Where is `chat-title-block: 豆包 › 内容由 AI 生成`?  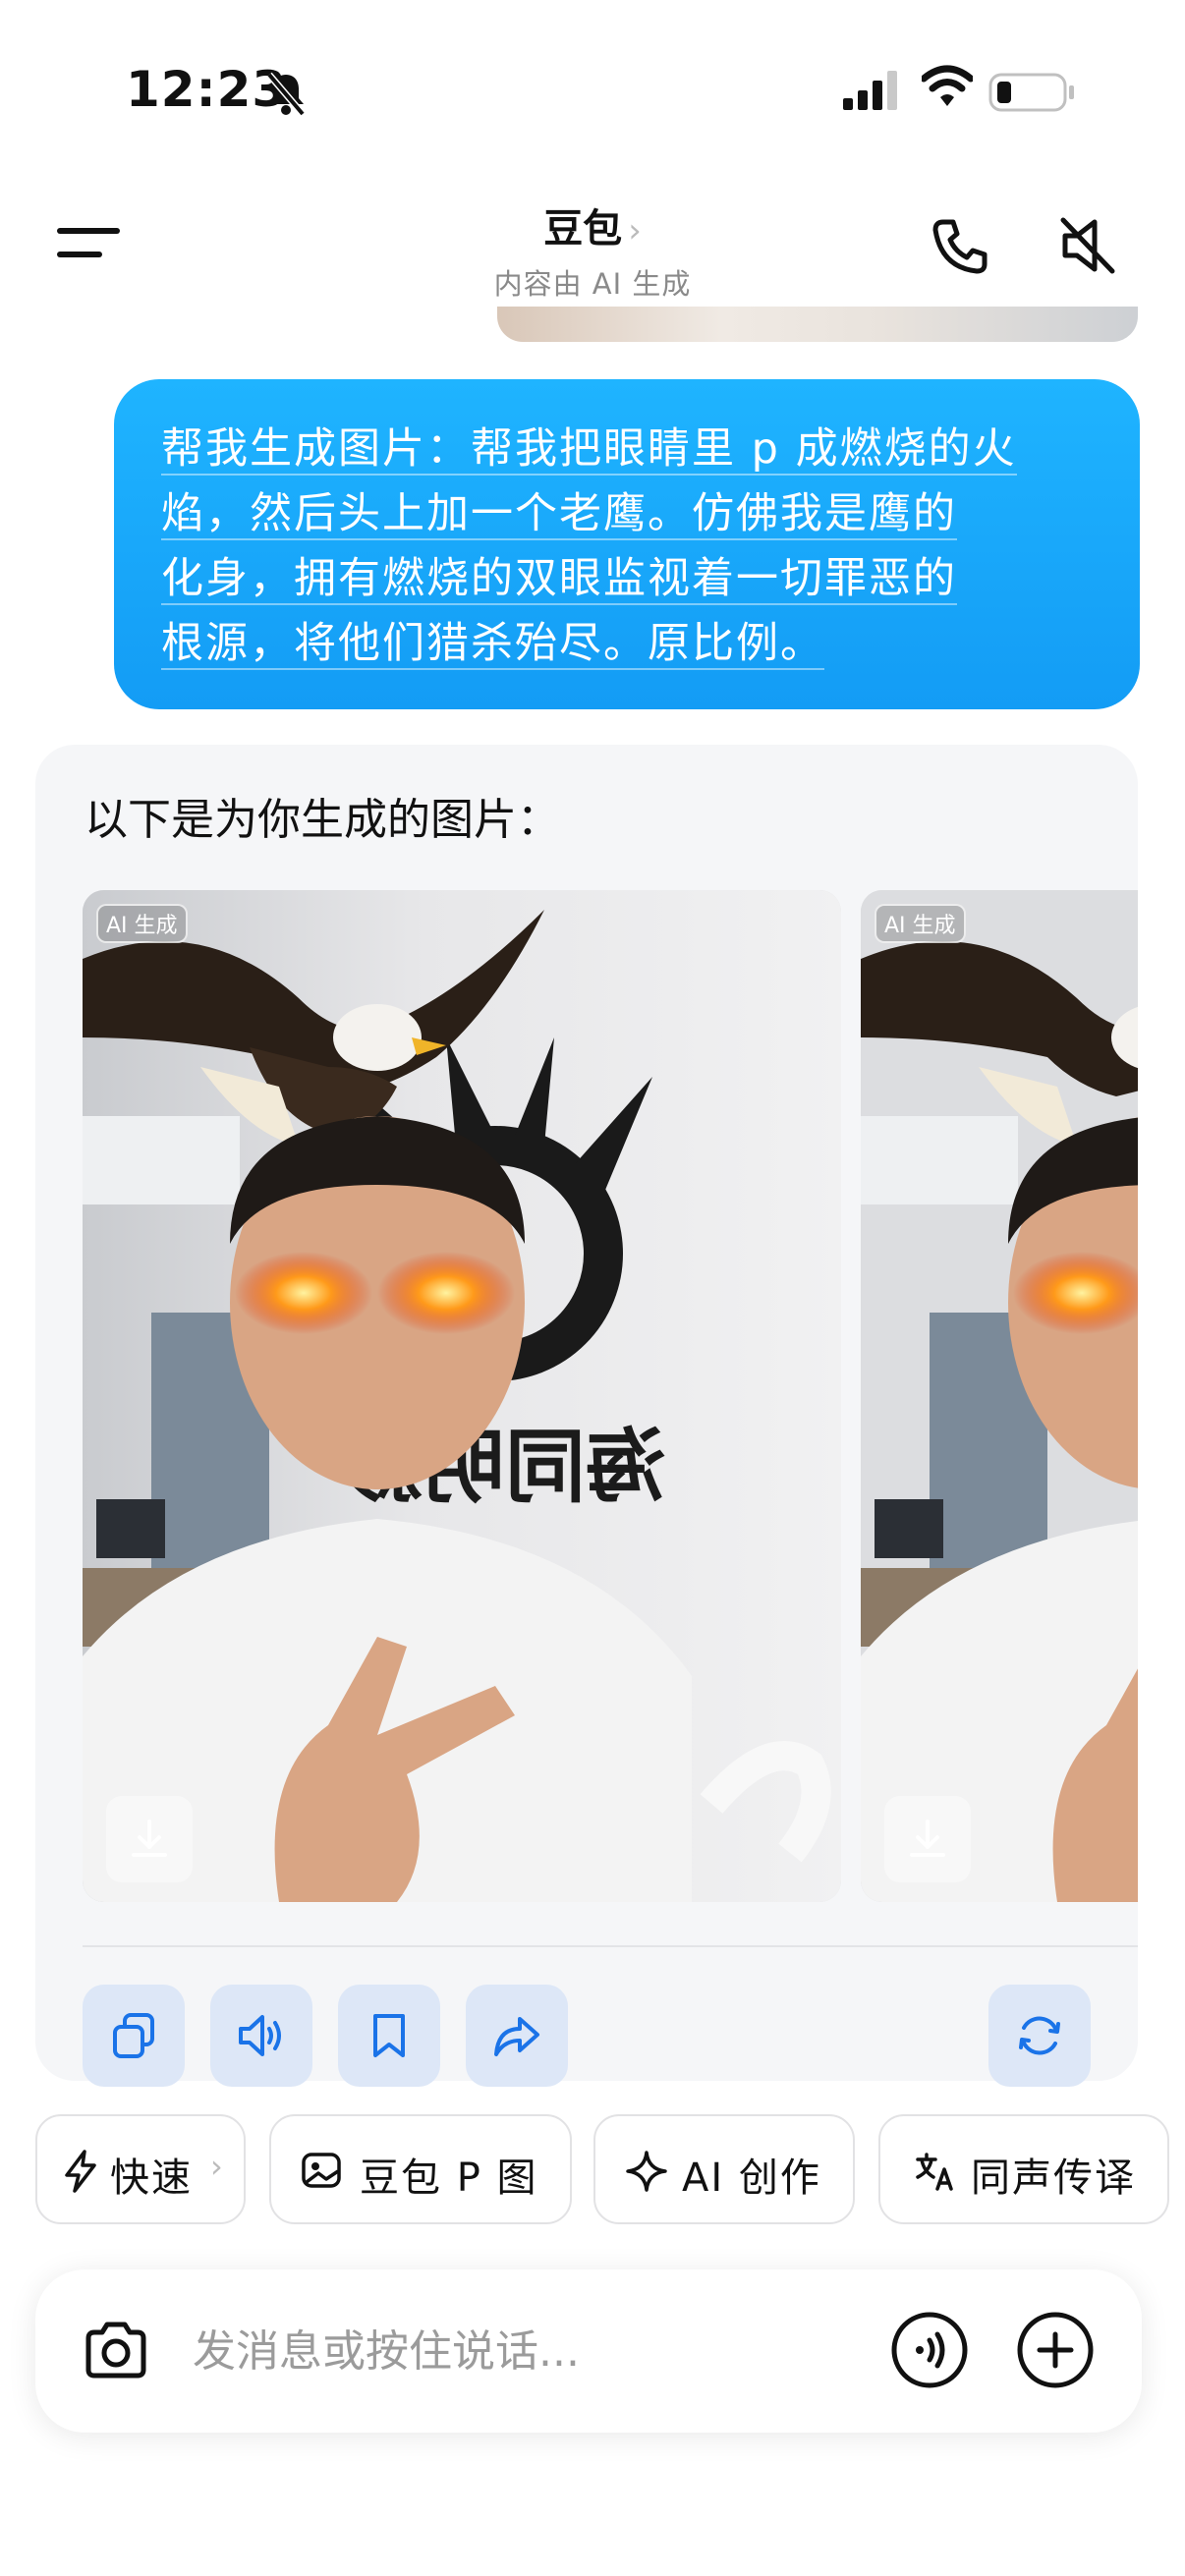 chat-title-block: 豆包 › 内容由 AI 生成 is located at coordinates (592, 249).